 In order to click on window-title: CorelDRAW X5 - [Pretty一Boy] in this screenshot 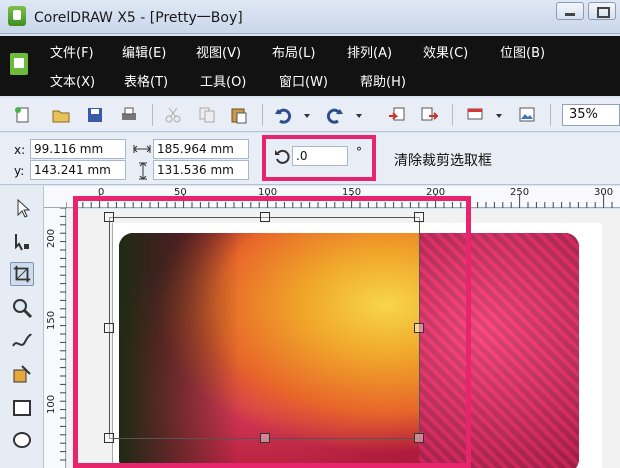, I will do `click(138, 18)`.